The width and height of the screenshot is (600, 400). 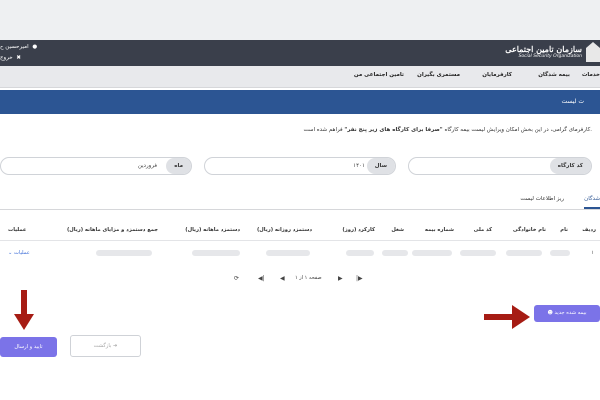 What do you see at coordinates (147, 166) in the screenshot?
I see `month-value: فروردین` at bounding box center [147, 166].